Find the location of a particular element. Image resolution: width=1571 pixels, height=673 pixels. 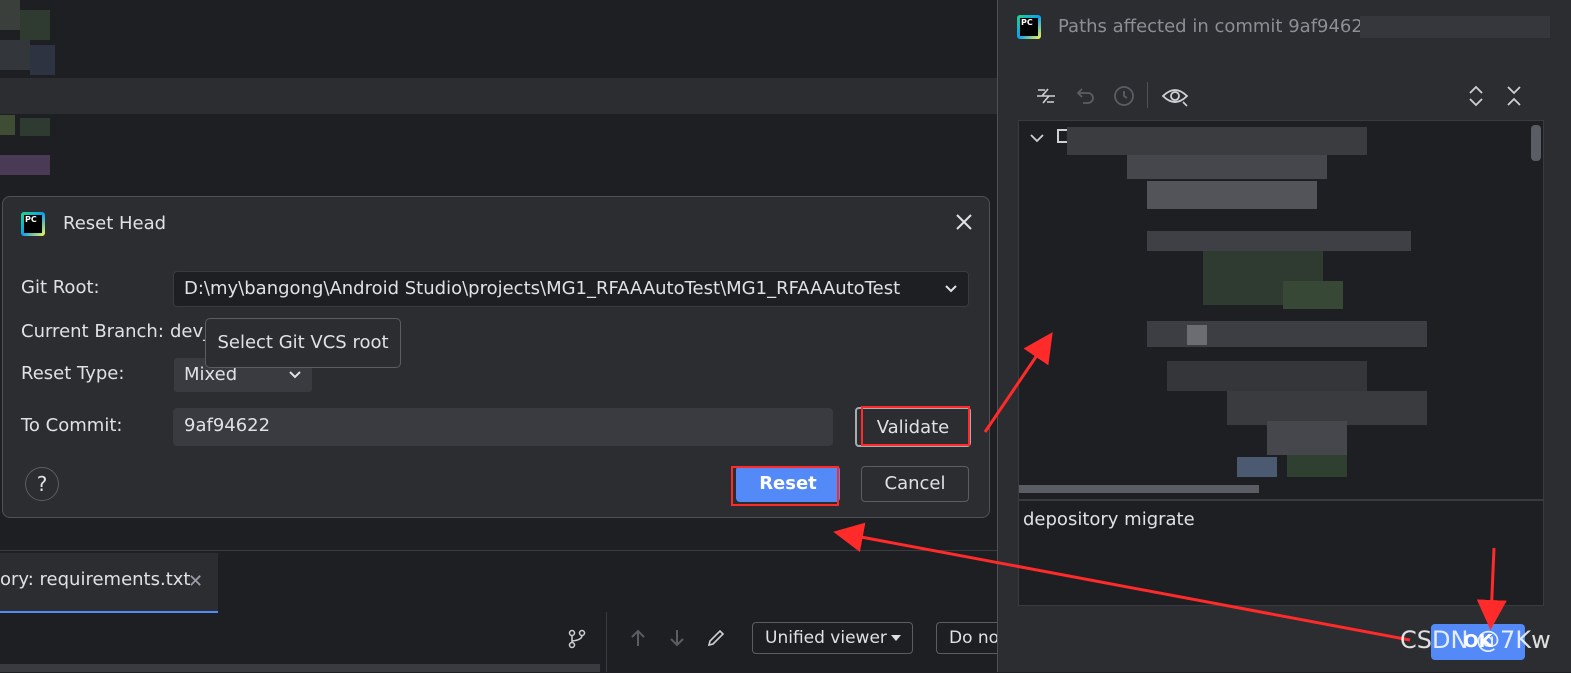

current-branch-label: Current Branch: is located at coordinates (92, 331).